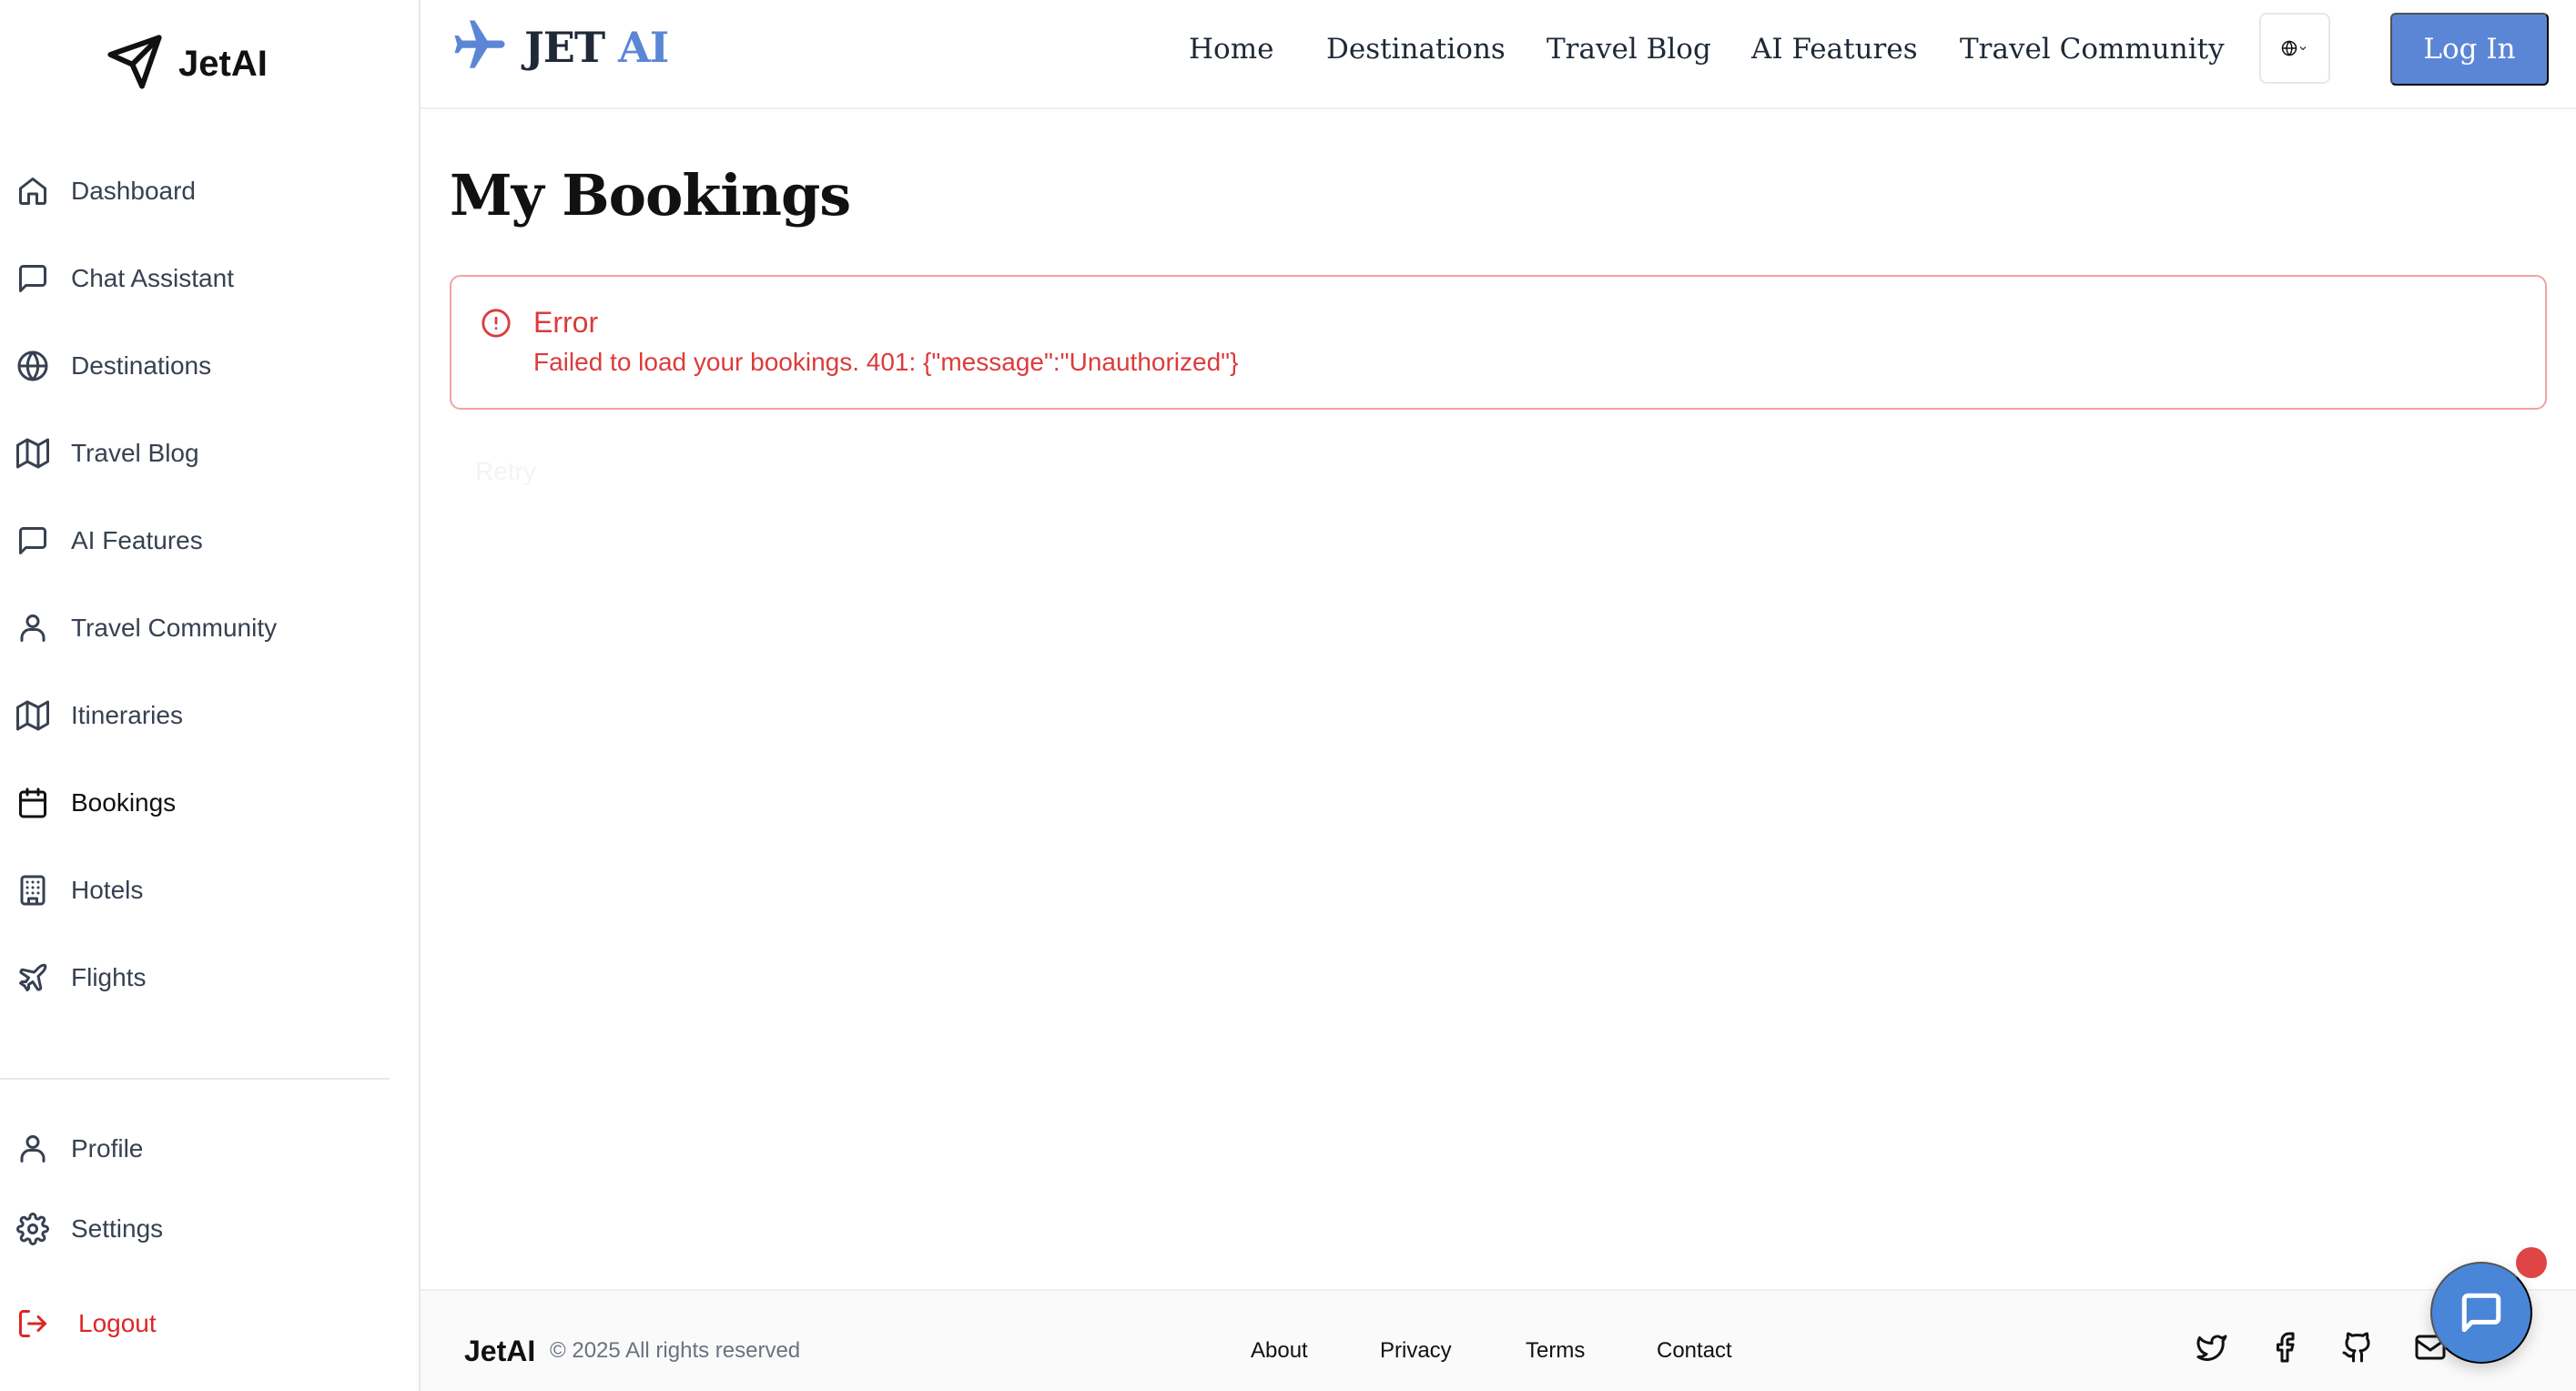 The image size is (2576, 1391). I want to click on sidebar-item-hotels: Hotels, so click(79, 891).